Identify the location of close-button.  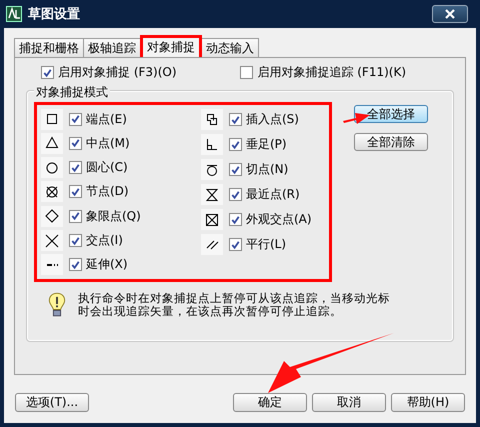
(450, 14).